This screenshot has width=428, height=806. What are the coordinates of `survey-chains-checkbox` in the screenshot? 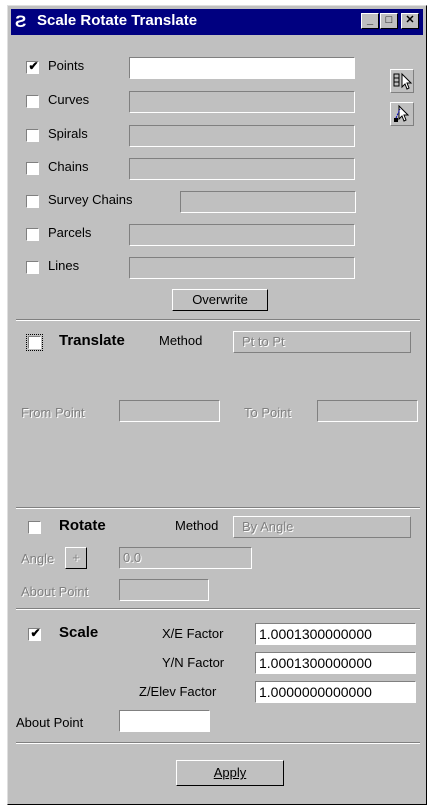 It's located at (32, 201).